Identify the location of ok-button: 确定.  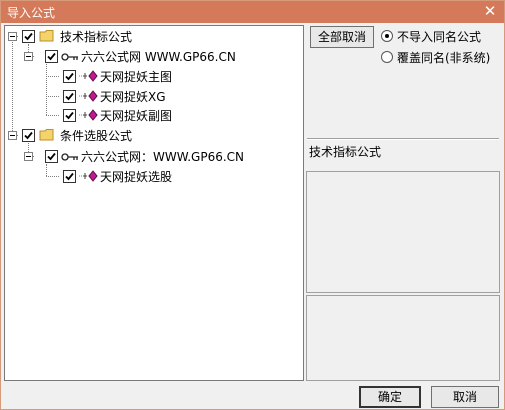
(390, 397).